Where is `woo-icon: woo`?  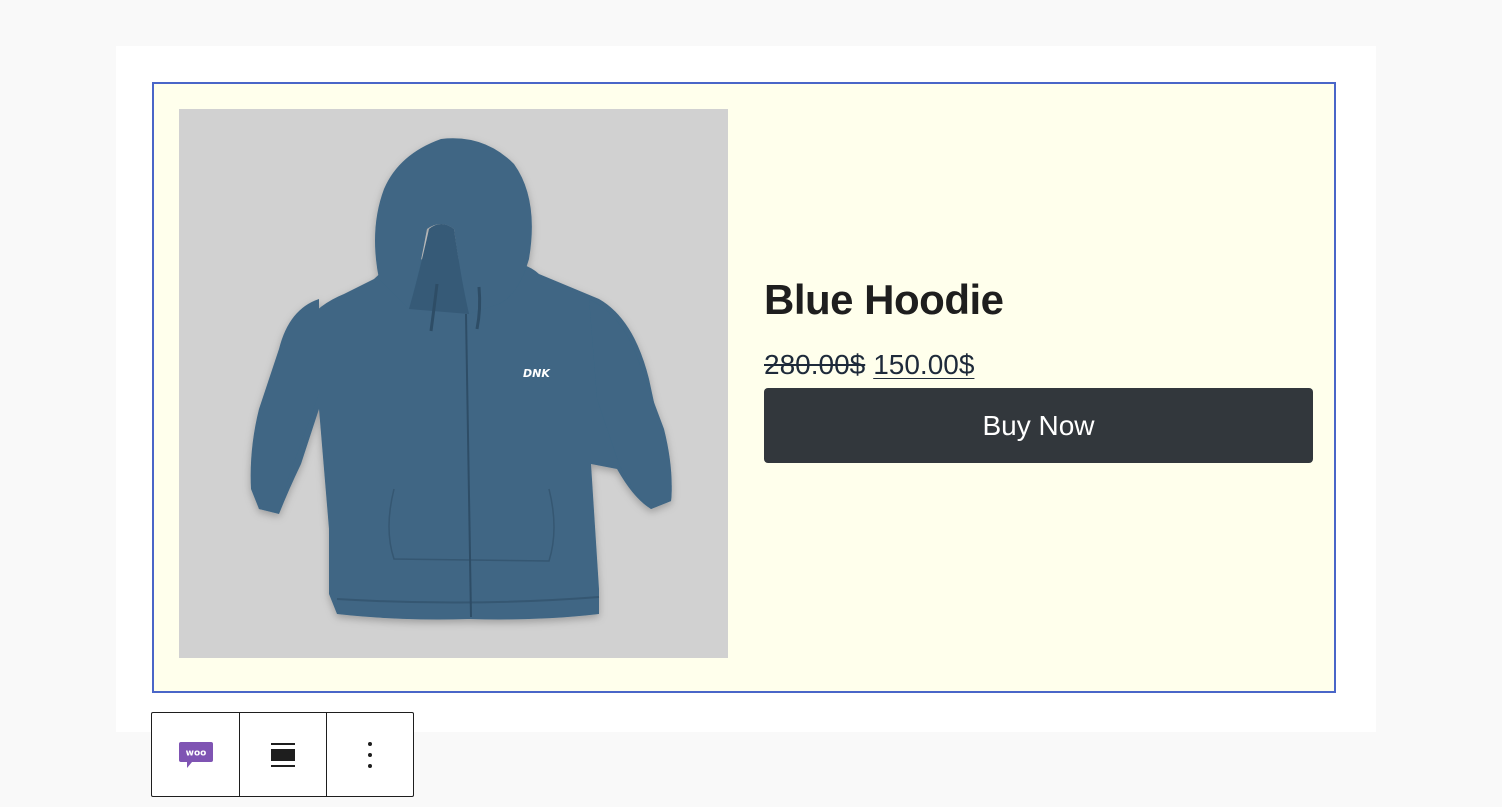 woo-icon: woo is located at coordinates (195, 754).